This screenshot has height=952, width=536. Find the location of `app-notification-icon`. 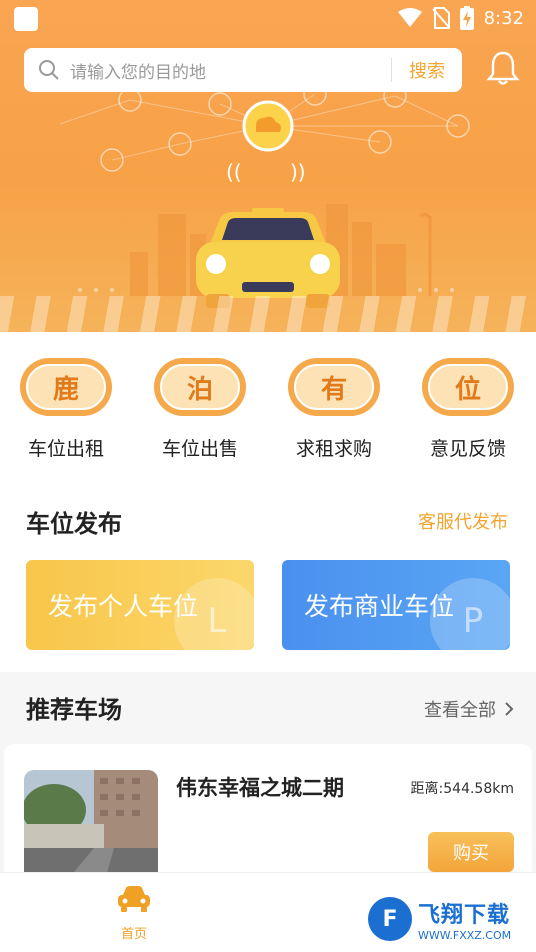

app-notification-icon is located at coordinates (26, 19).